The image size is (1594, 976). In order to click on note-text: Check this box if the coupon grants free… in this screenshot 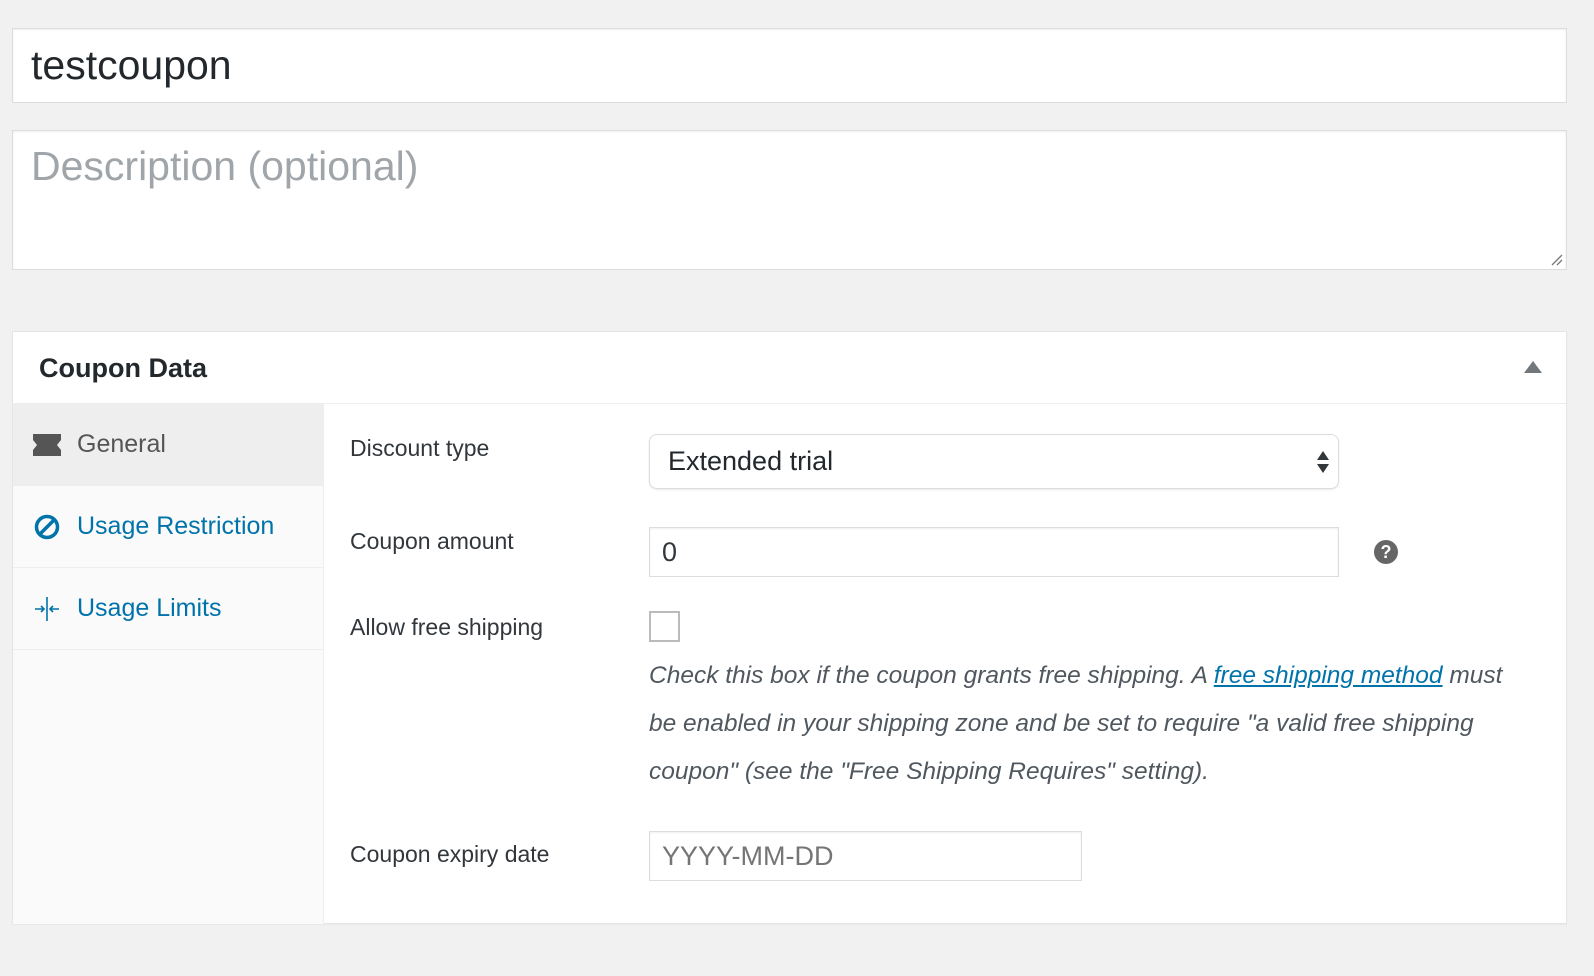, I will do `click(931, 675)`.